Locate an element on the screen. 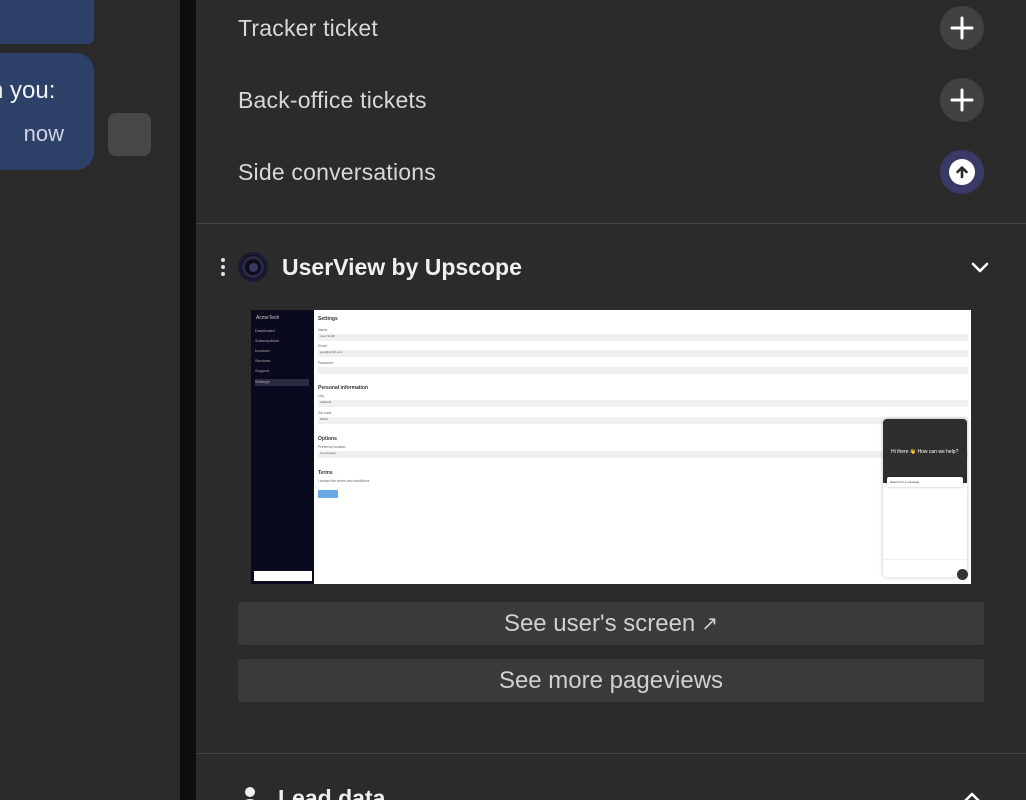 This screenshot has height=800, width=1026. thumbnail-field: Los Angeles is located at coordinates (643, 454).